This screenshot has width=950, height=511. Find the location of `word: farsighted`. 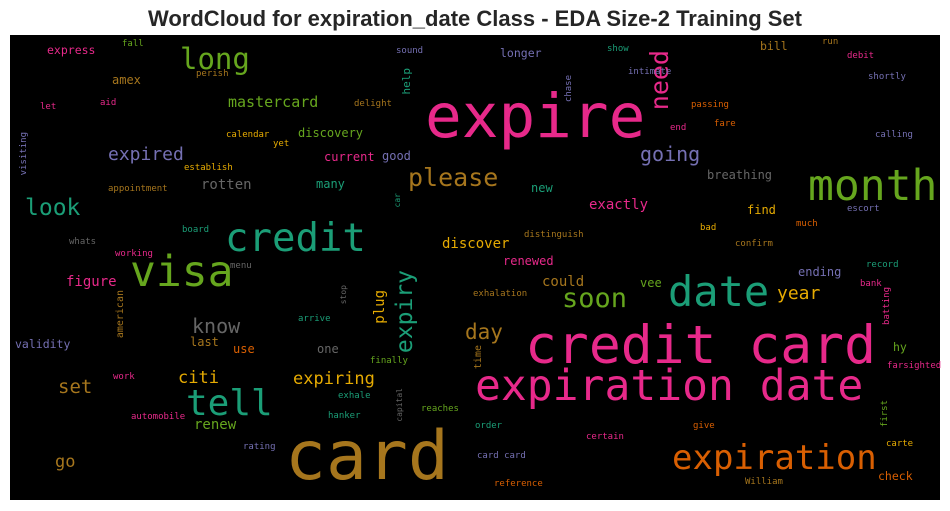

word: farsighted is located at coordinates (914, 366).